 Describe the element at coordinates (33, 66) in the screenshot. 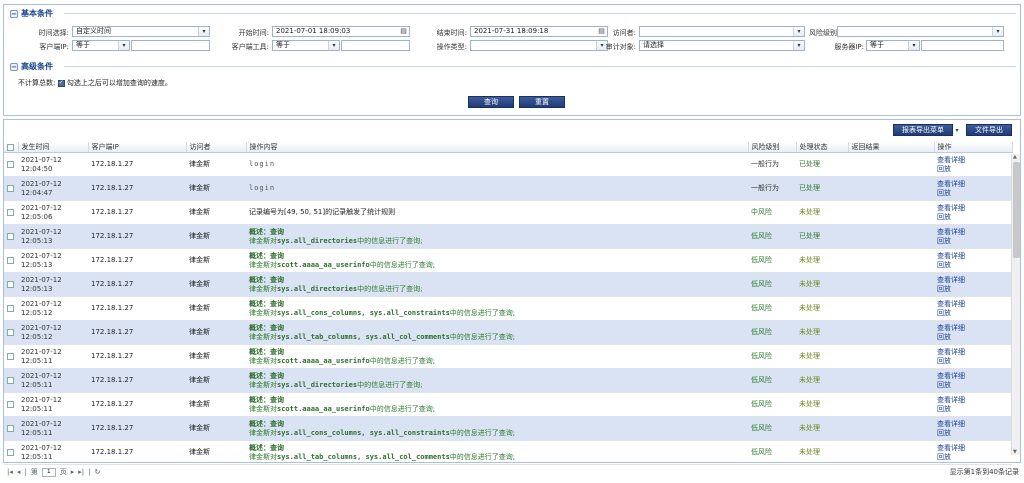

I see `advanced-conditions-header: − 高级条件` at that location.